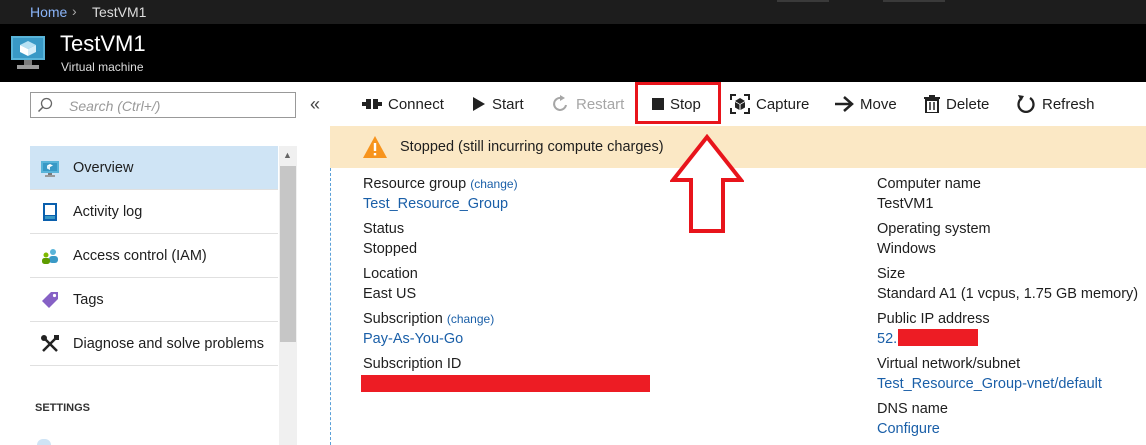  I want to click on public-ip-redaction, so click(938, 337).